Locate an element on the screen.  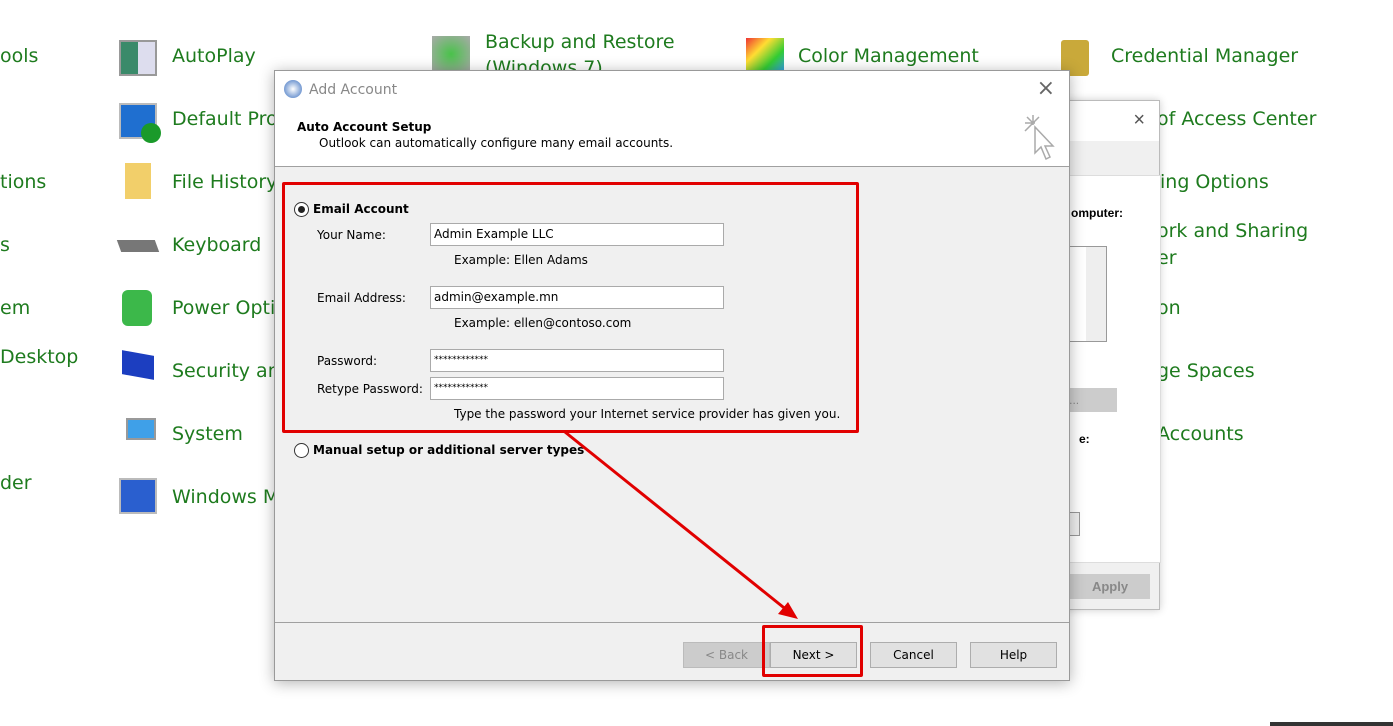
annotation-arrow is located at coordinates (681, 524).